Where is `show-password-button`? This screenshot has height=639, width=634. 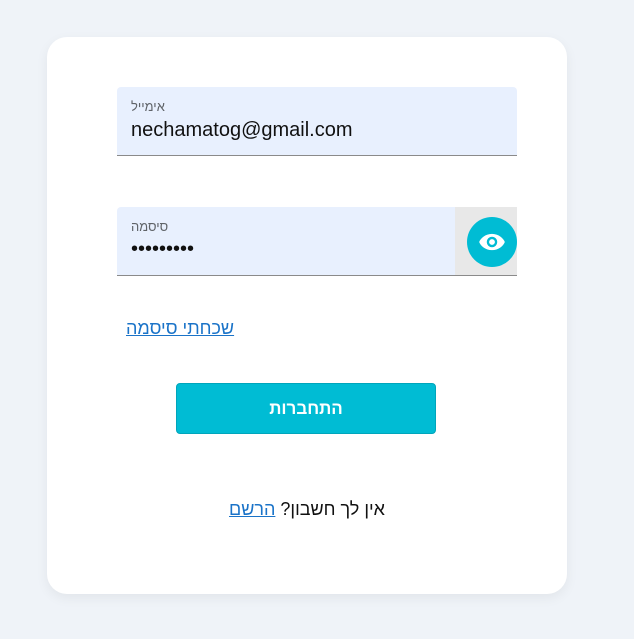 show-password-button is located at coordinates (492, 242).